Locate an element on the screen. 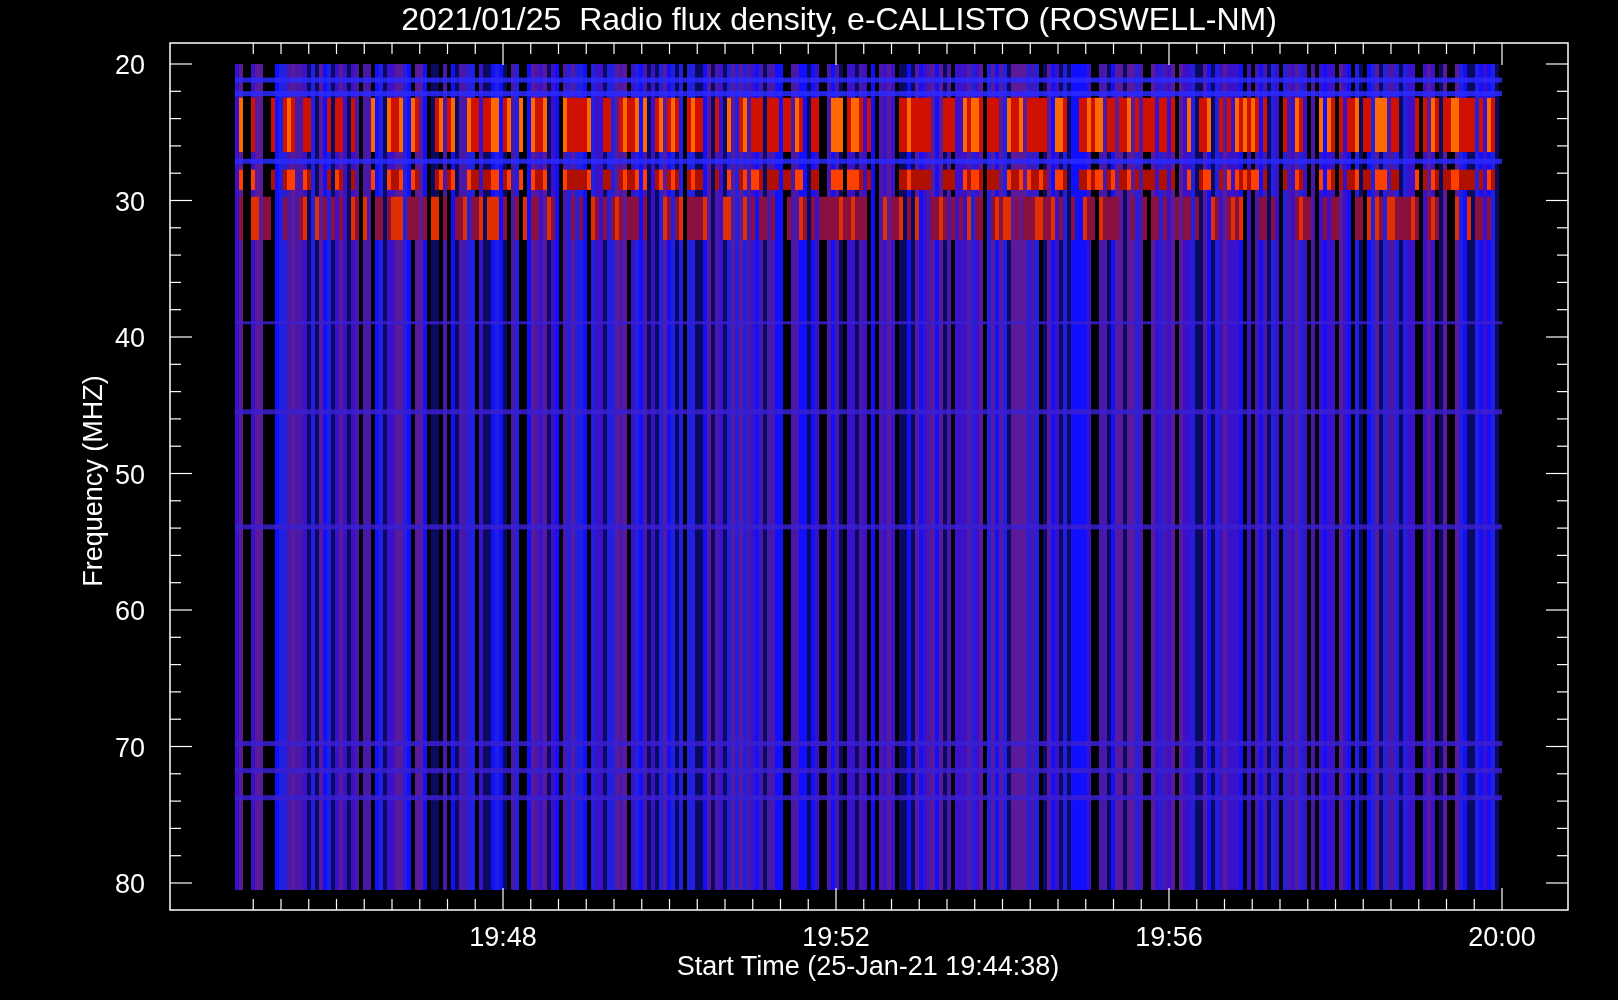 The image size is (1618, 1000). y-tick-label: 40 is located at coordinates (129, 338).